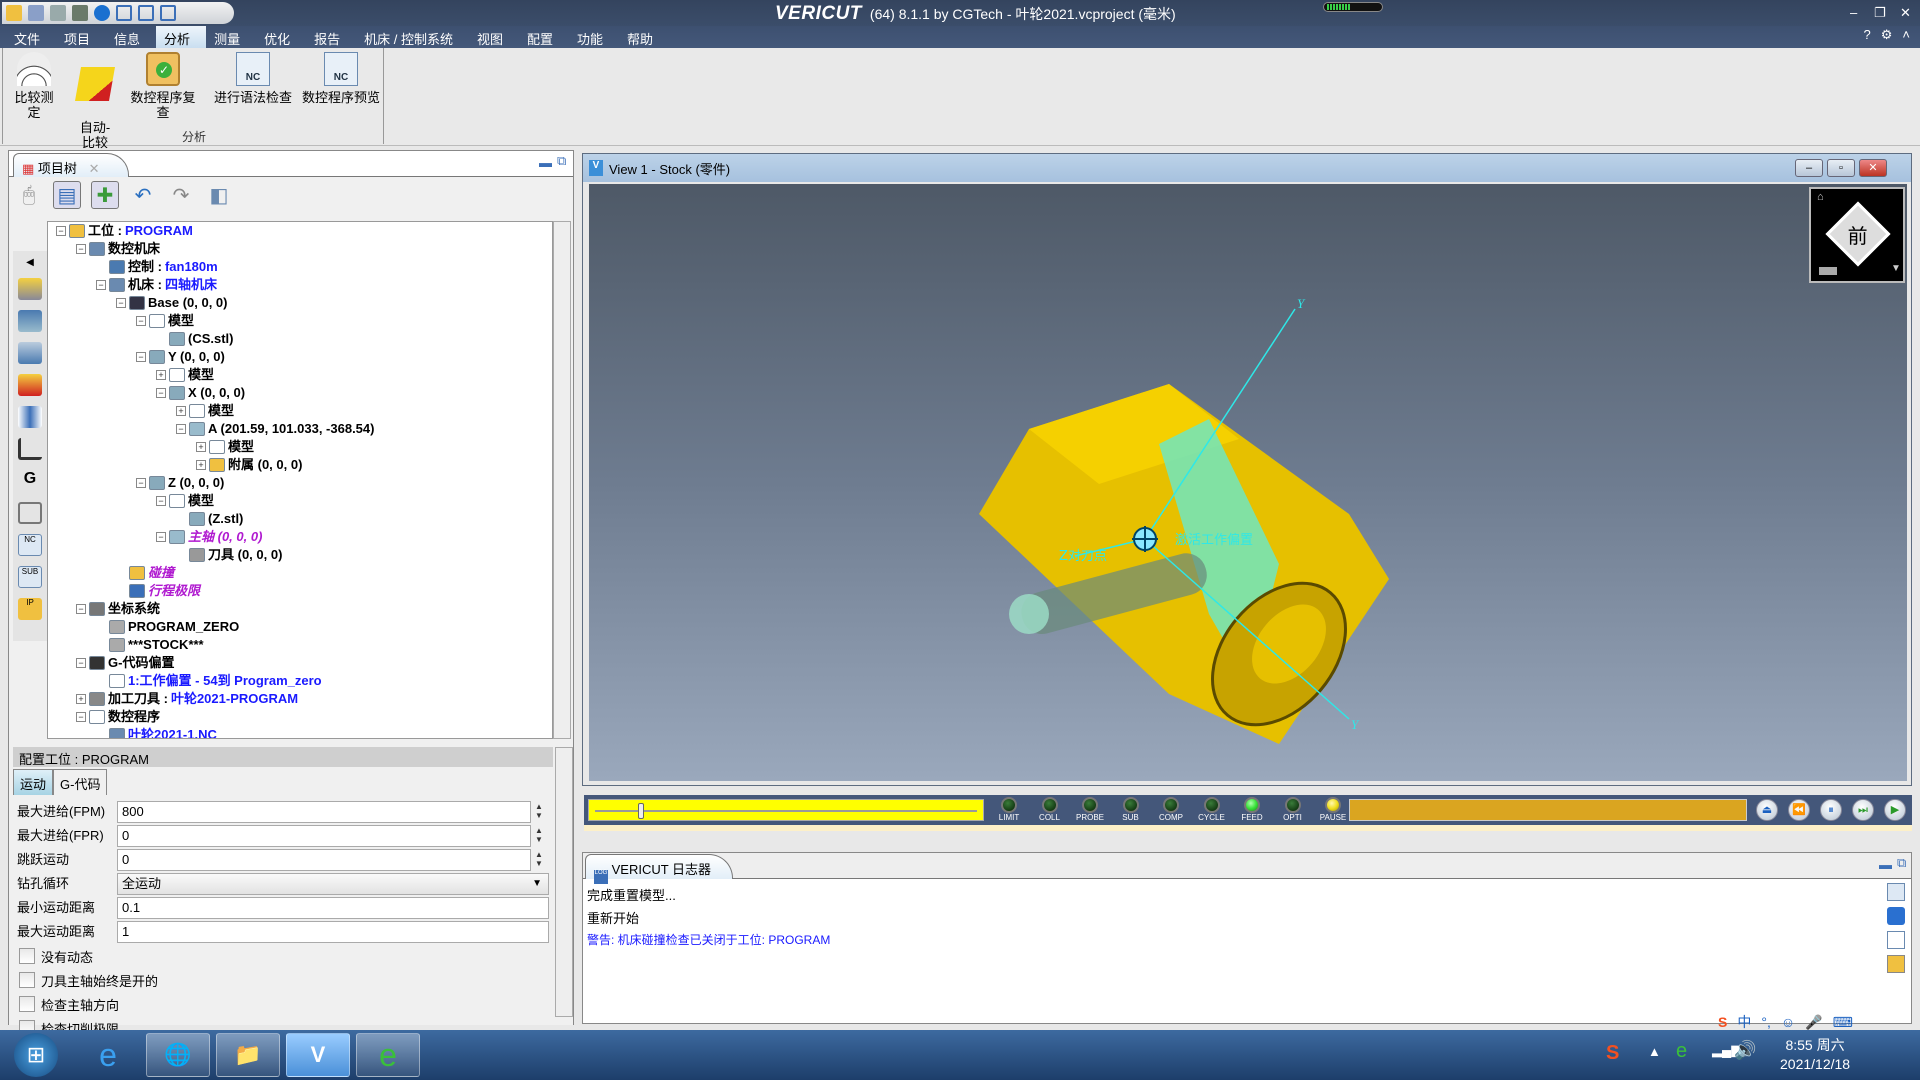 This screenshot has height=1080, width=1920. Describe the element at coordinates (34, 86) in the screenshot. I see `compare-measure-button: 比较测定` at that location.